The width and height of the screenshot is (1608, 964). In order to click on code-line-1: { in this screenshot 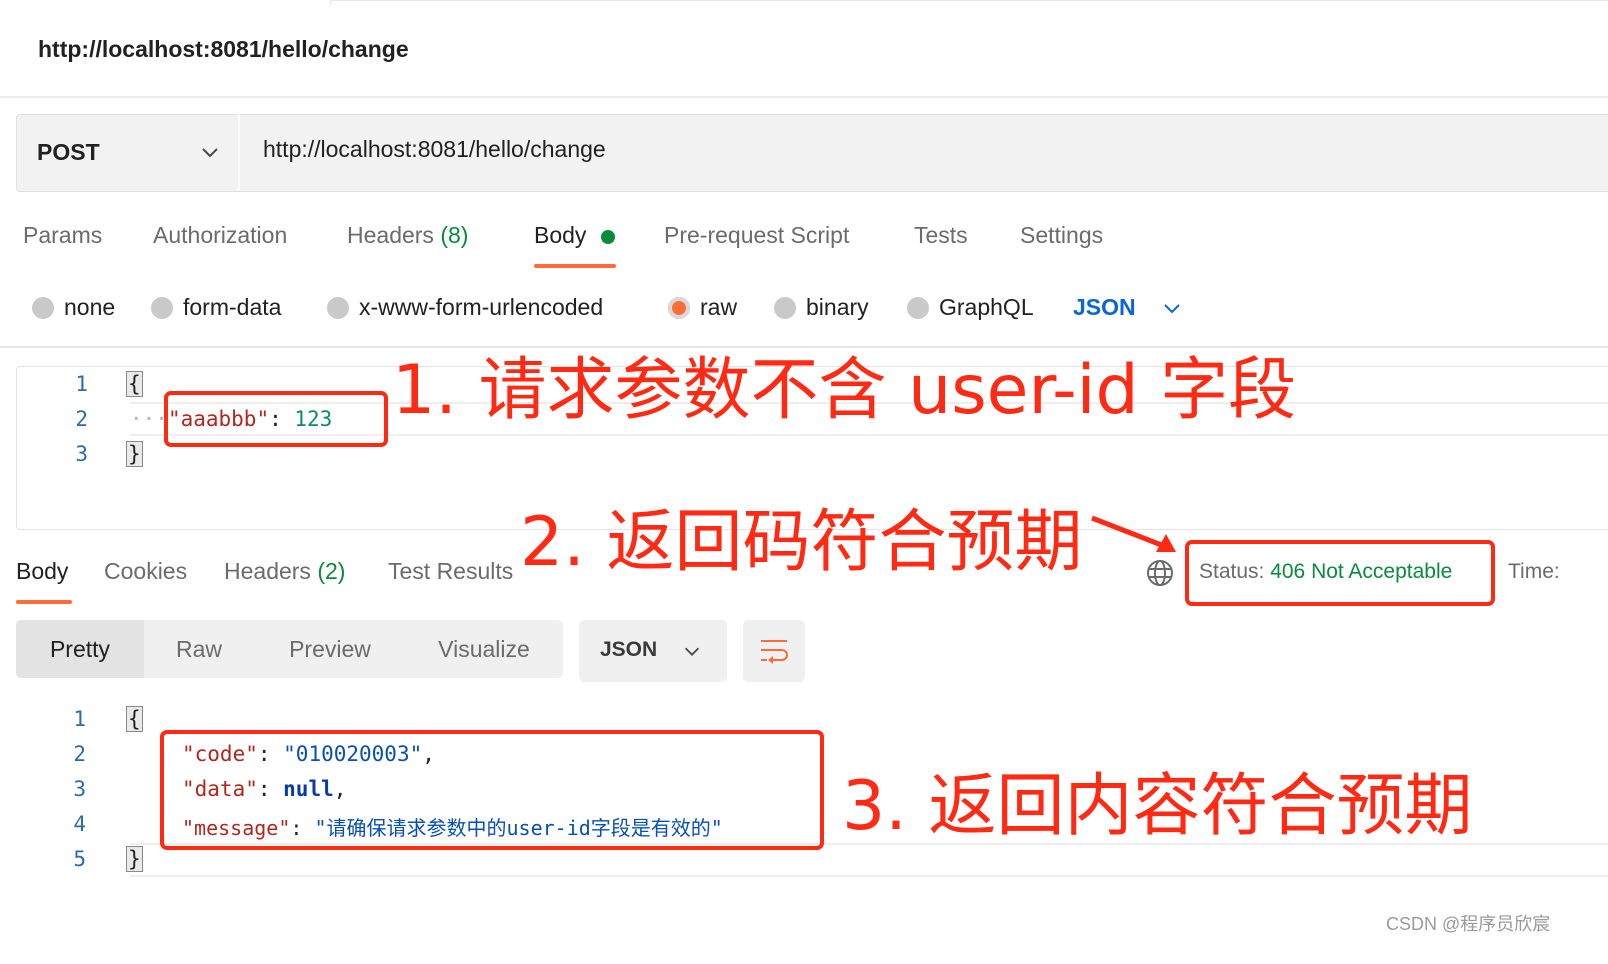, I will do `click(134, 384)`.